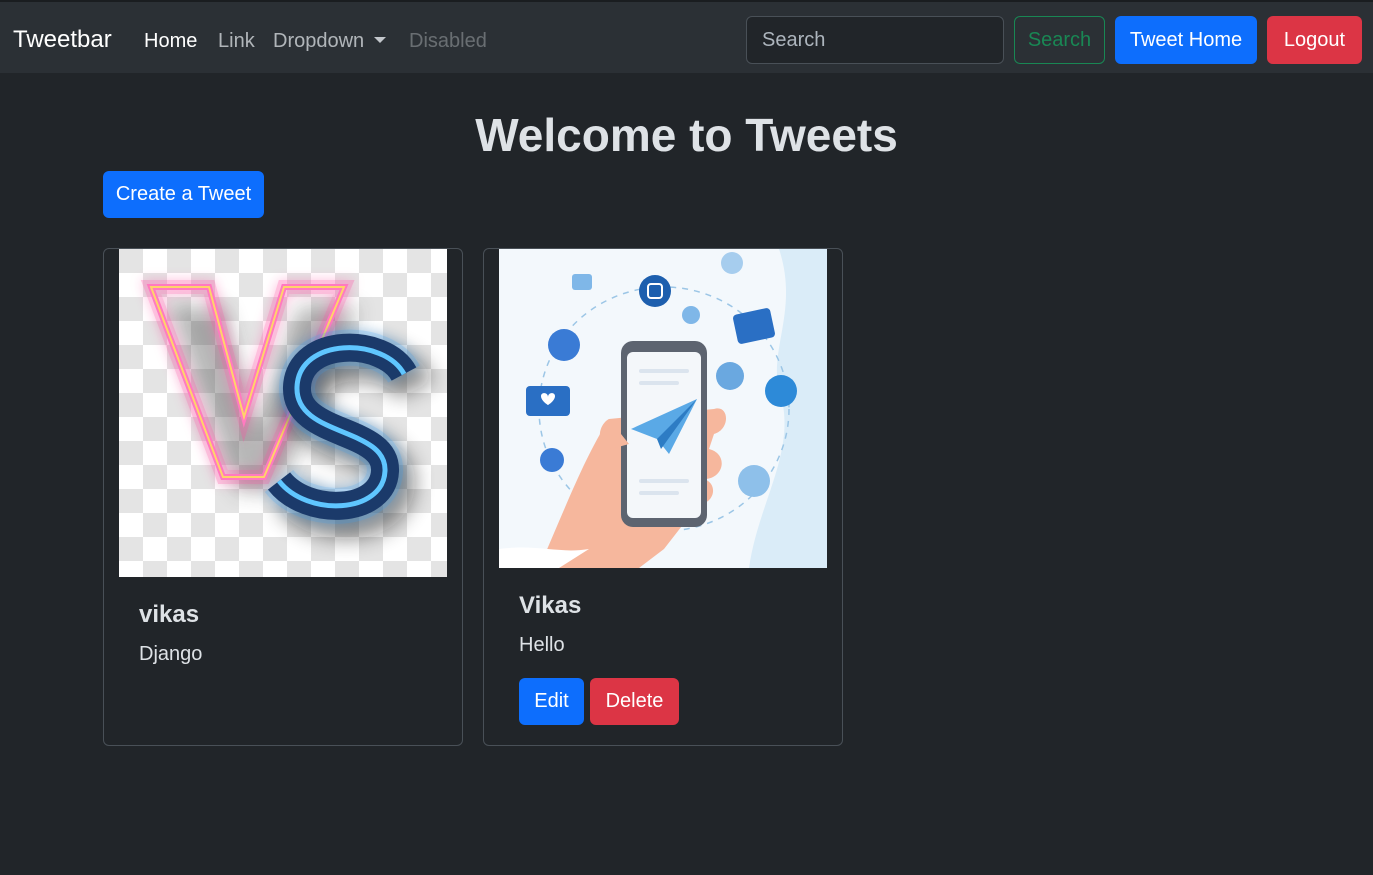 Image resolution: width=1373 pixels, height=875 pixels. I want to click on edit-button: Edit, so click(551, 701).